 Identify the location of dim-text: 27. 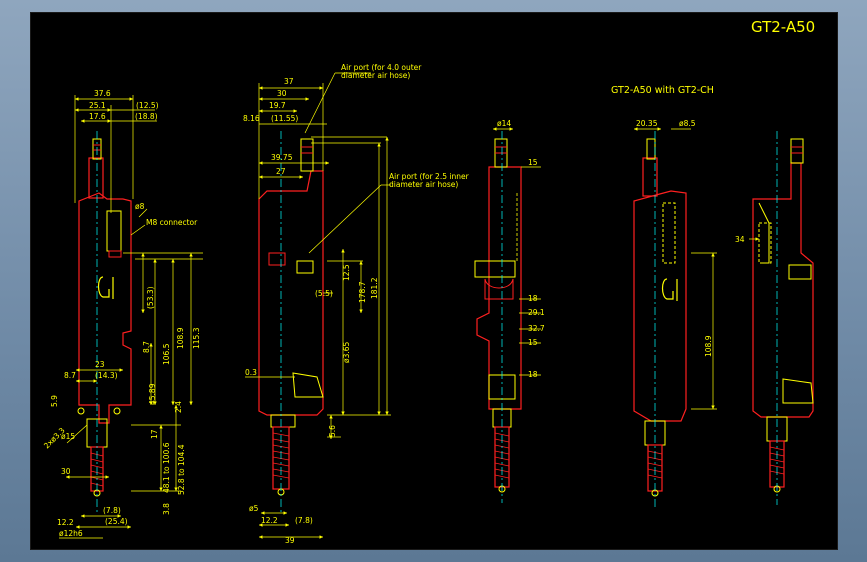
(281, 171).